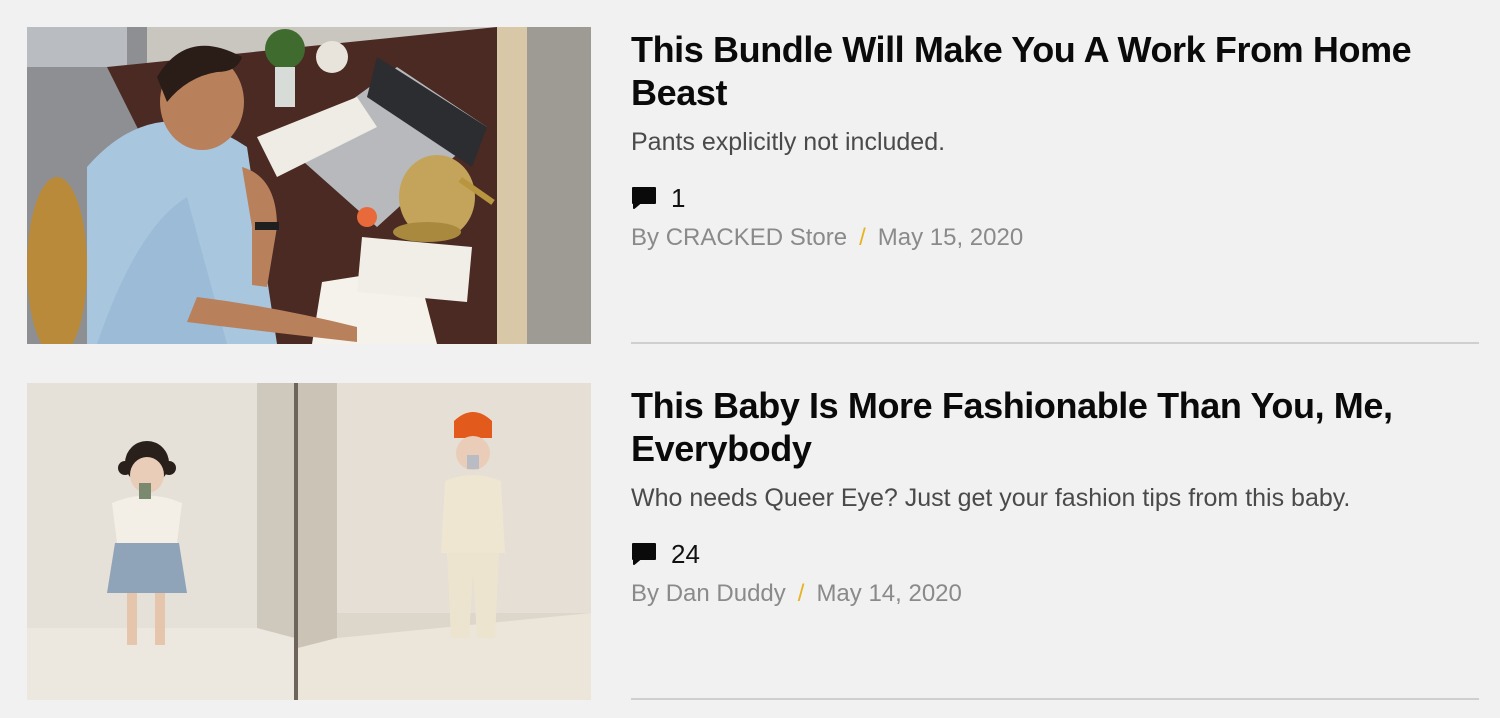  I want to click on comments-link: 1, so click(1055, 198).